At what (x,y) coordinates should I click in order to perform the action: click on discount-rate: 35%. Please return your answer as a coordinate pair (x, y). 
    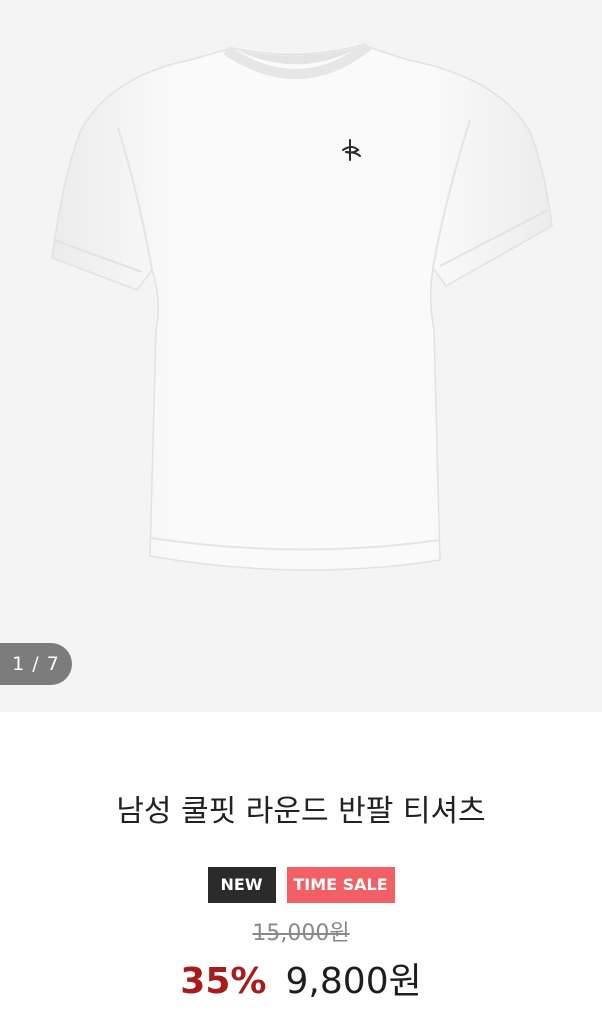
    Looking at the image, I should click on (223, 981).